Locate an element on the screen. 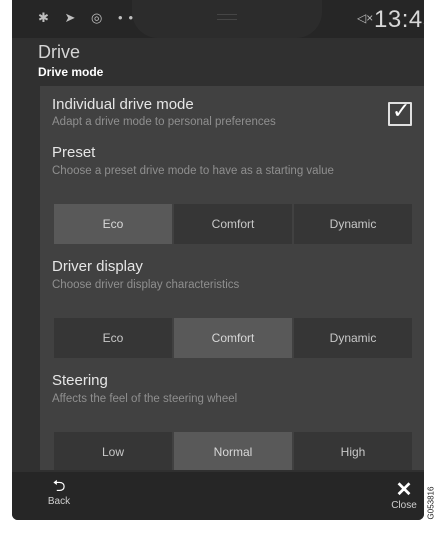 The image size is (439, 533). driver-display-option-dynamic: Dynamic is located at coordinates (353, 338).